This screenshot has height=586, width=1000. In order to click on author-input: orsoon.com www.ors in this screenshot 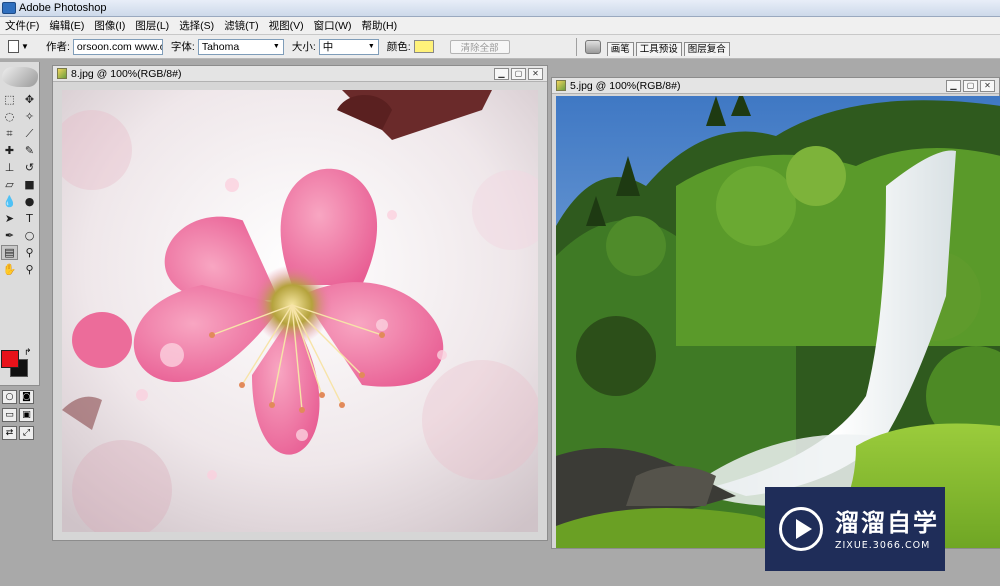, I will do `click(117, 46)`.